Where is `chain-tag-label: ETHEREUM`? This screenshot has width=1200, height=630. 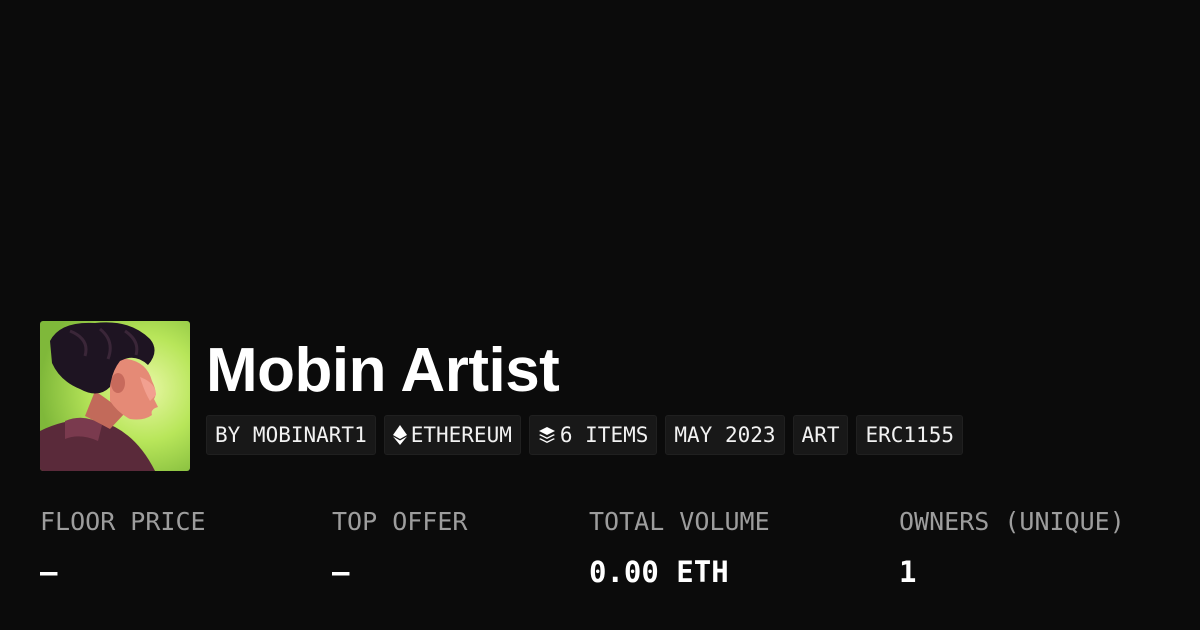
chain-tag-label: ETHEREUM is located at coordinates (461, 435).